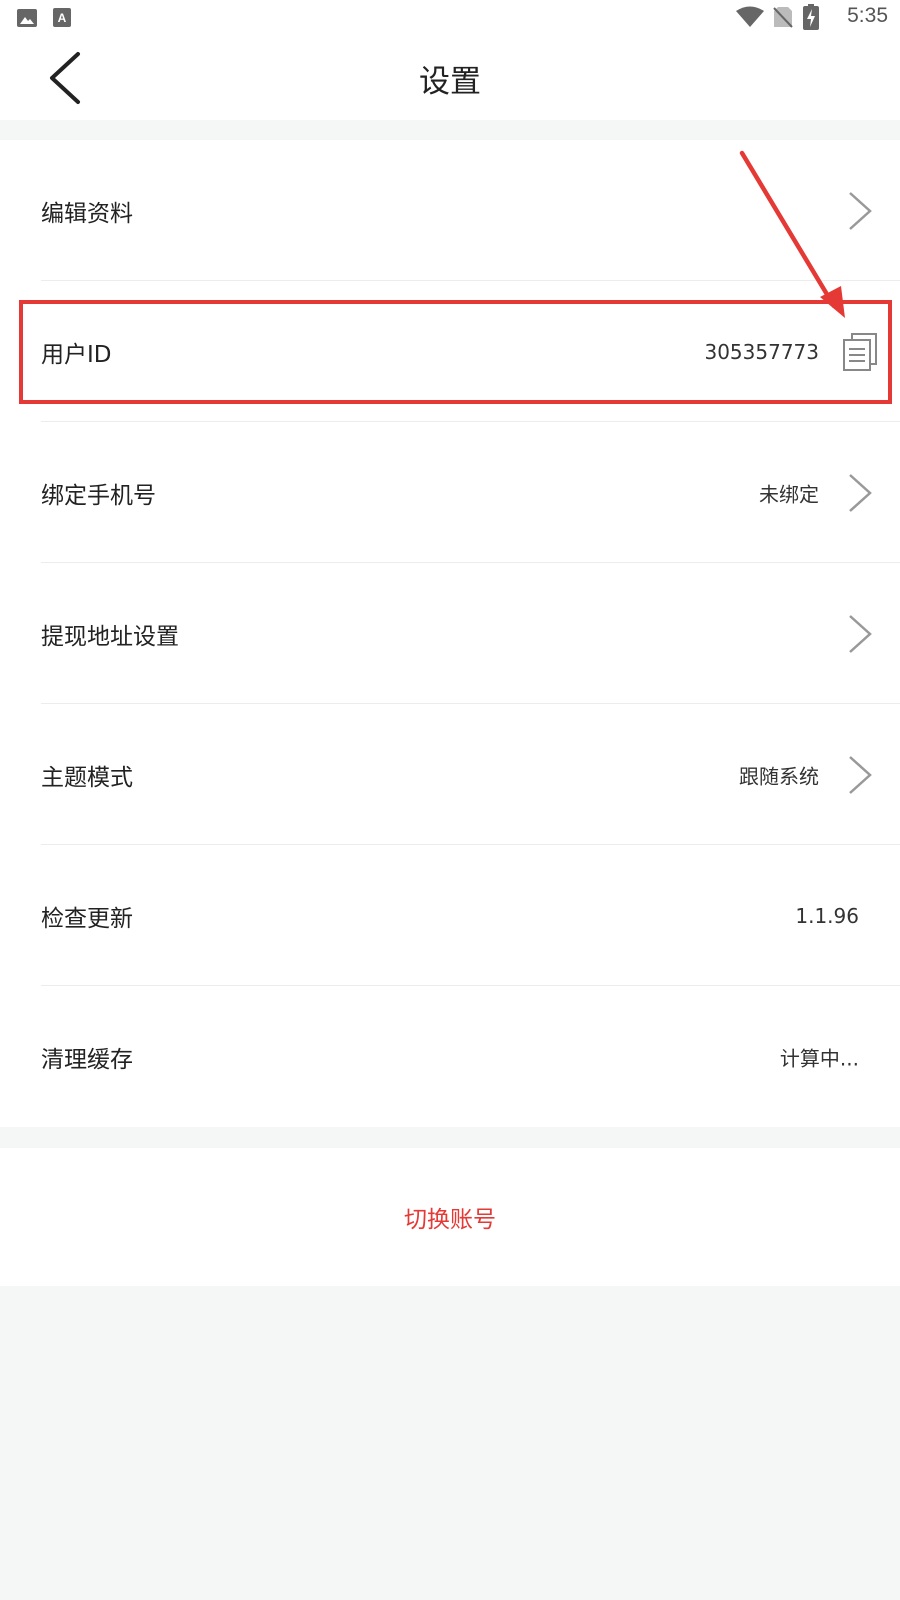 The image size is (900, 1600). I want to click on row-user-id: 用户ID 305357773, so click(450, 351).